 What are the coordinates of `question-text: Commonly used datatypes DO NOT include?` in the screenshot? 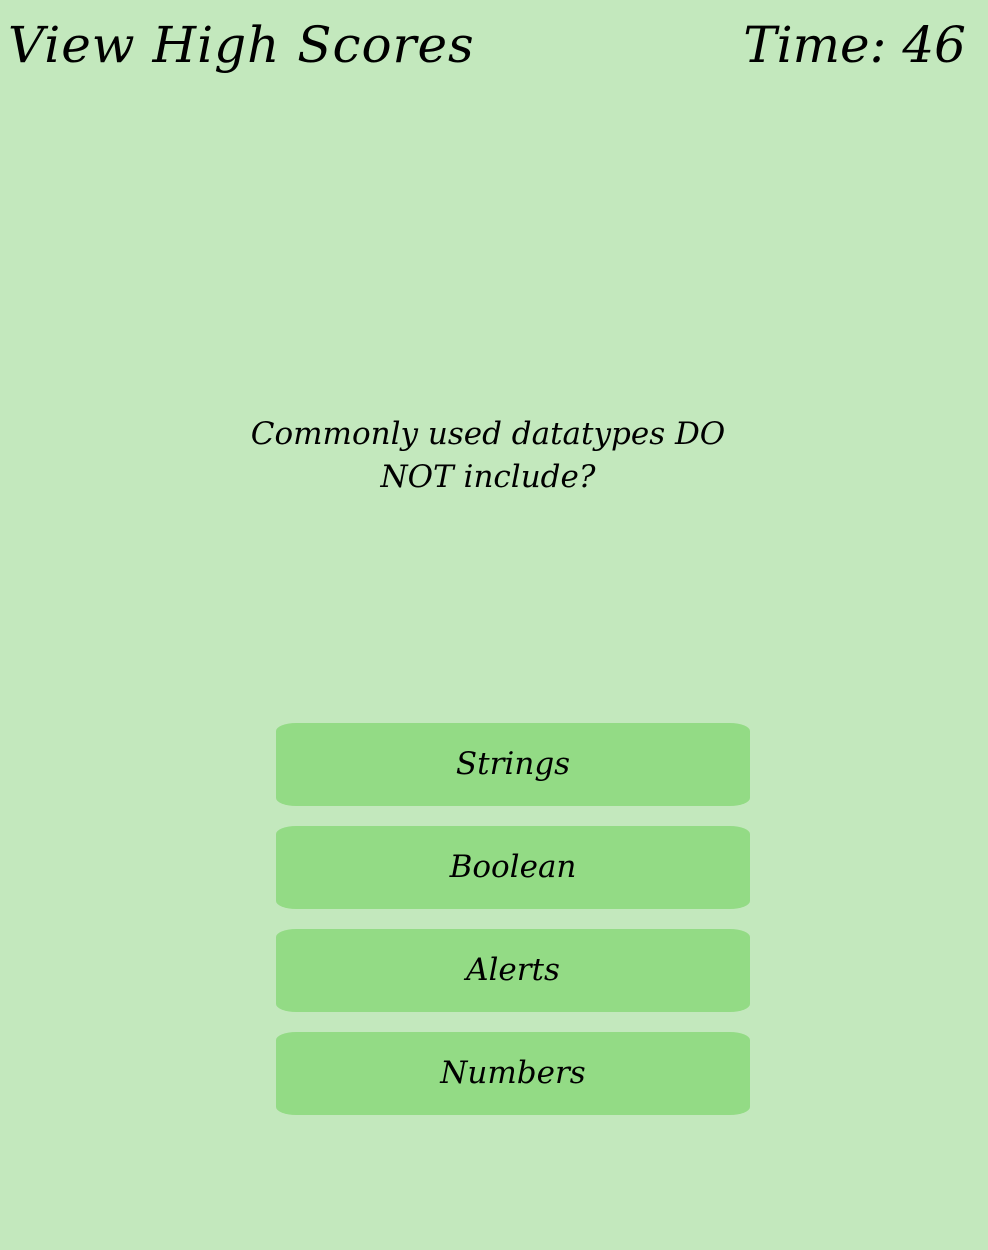 It's located at (488, 455).